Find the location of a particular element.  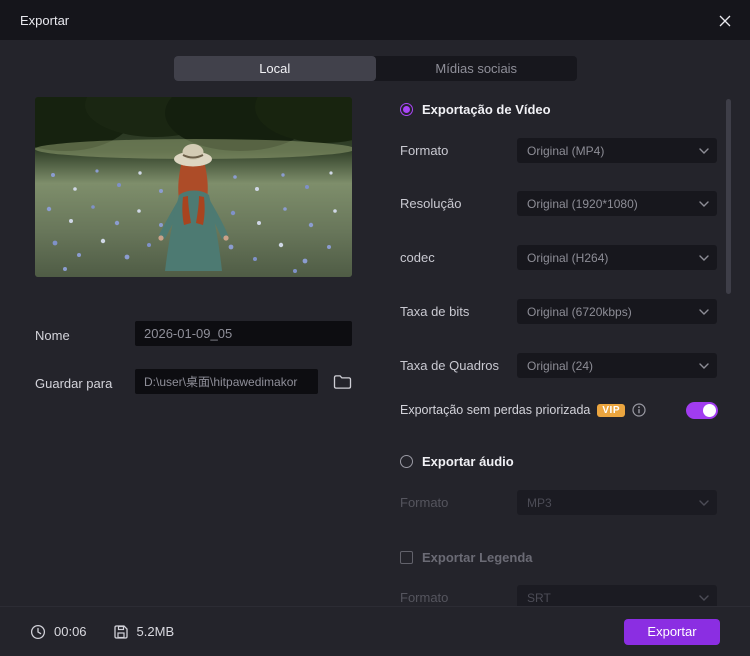

audio-export-radio is located at coordinates (406, 461).